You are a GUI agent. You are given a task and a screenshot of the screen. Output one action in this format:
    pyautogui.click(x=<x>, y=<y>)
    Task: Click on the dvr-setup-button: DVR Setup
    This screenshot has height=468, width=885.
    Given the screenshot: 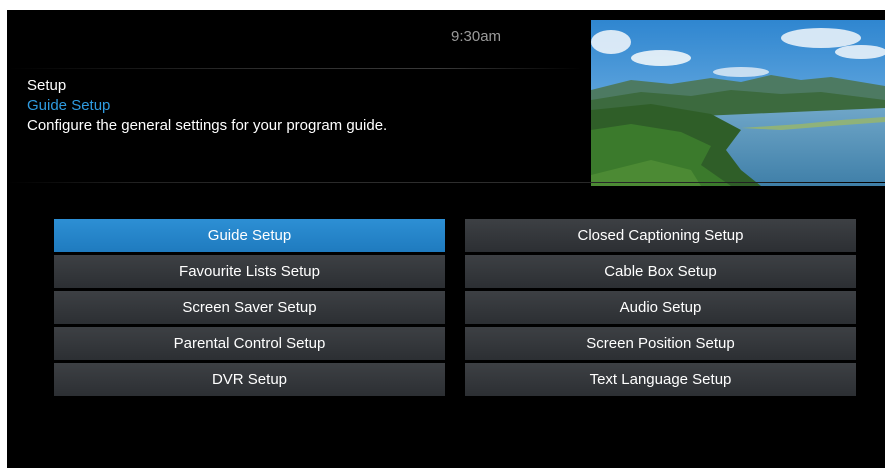 What is the action you would take?
    pyautogui.click(x=249, y=379)
    